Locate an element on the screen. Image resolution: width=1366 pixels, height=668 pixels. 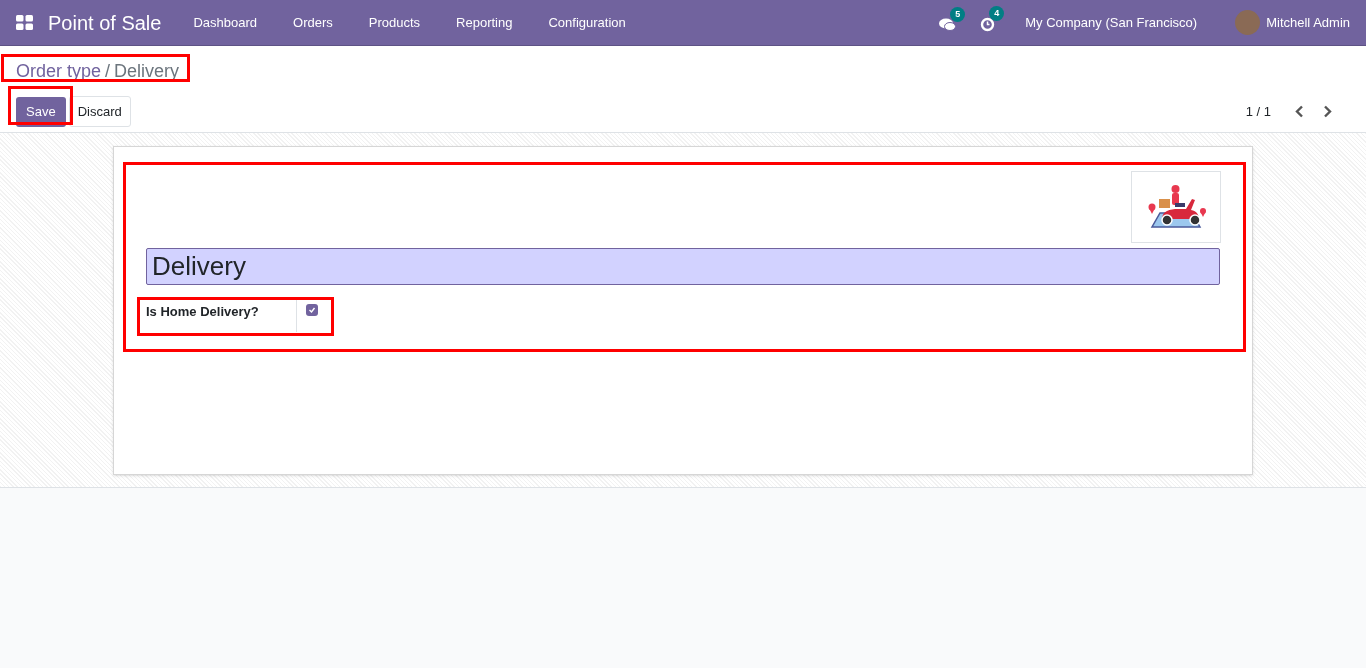
discard-button: Discard is located at coordinates (99, 111).